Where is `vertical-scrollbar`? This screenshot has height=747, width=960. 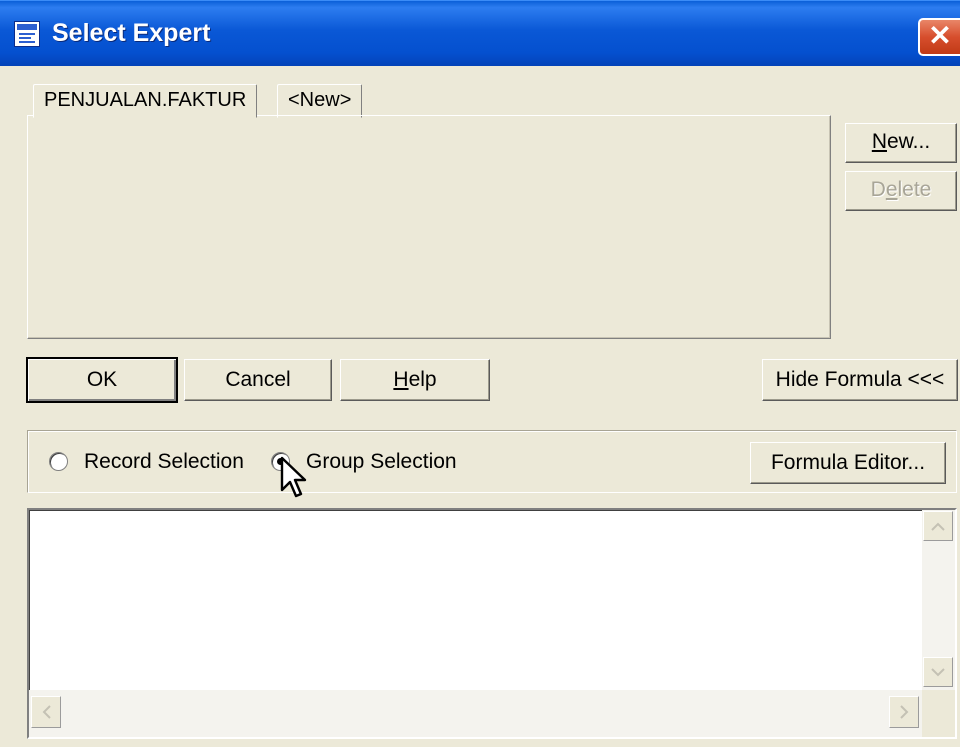
vertical-scrollbar is located at coordinates (938, 600).